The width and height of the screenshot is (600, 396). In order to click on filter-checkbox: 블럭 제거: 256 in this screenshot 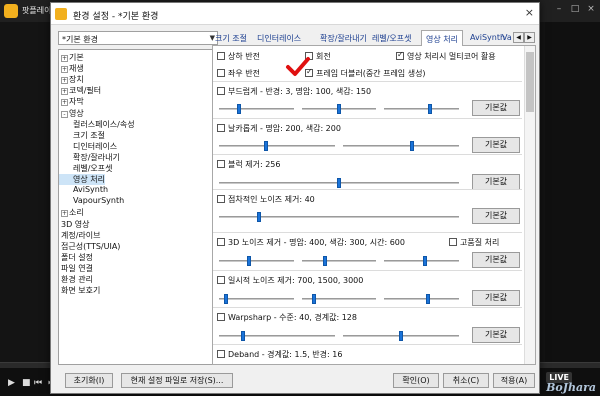, I will do `click(249, 164)`.